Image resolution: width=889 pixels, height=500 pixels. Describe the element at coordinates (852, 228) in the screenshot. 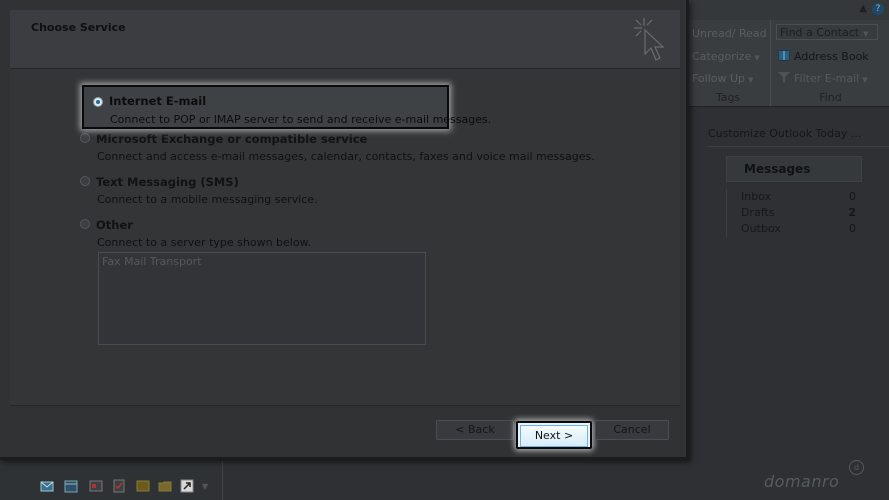

I see `outbox-count: 0` at that location.